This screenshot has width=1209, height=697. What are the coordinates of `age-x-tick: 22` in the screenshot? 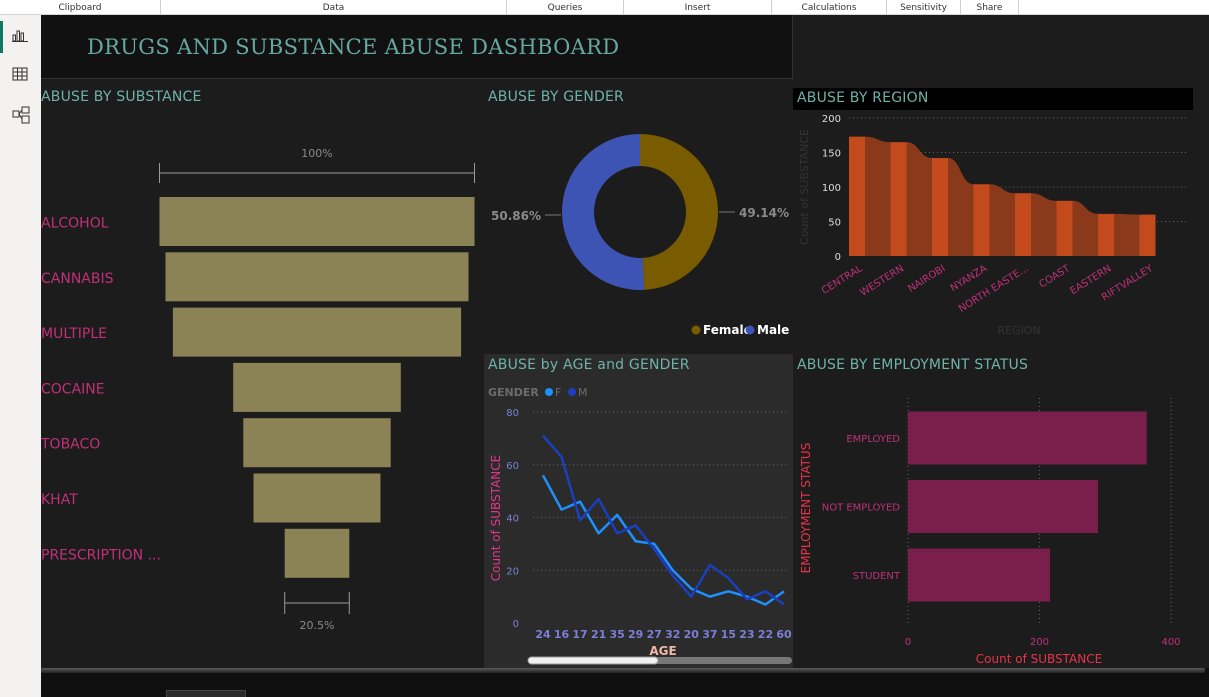 It's located at (765, 634).